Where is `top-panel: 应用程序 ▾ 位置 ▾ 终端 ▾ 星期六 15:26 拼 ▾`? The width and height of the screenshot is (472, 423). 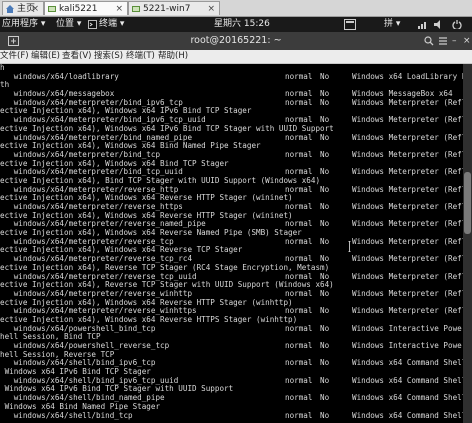
top-panel: 应用程序 ▾ 位置 ▾ 终端 ▾ 星期六 15:26 拼 ▾ is located at coordinates (236, 24).